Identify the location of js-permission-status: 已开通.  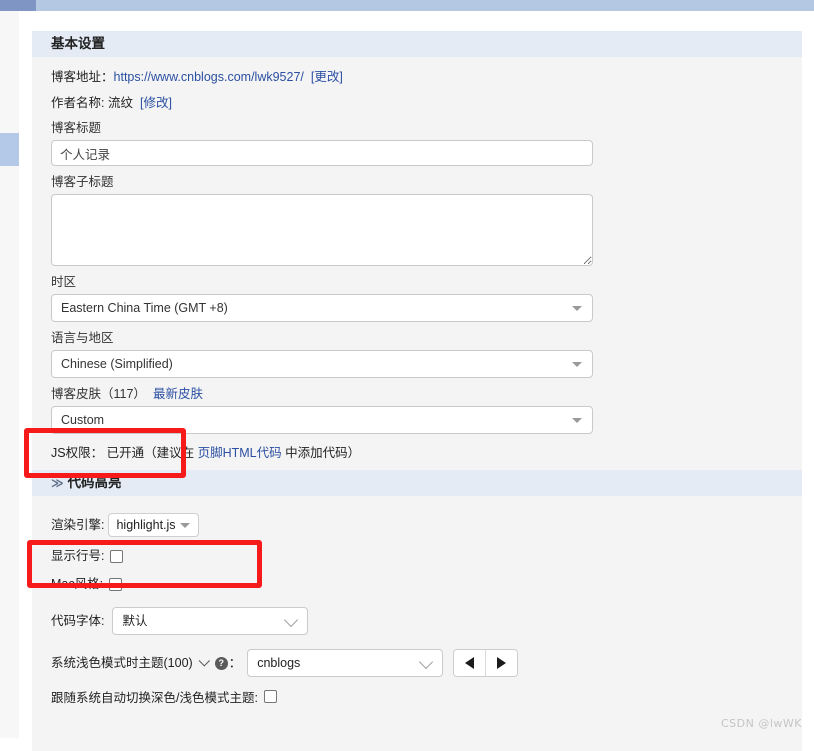
(125, 453).